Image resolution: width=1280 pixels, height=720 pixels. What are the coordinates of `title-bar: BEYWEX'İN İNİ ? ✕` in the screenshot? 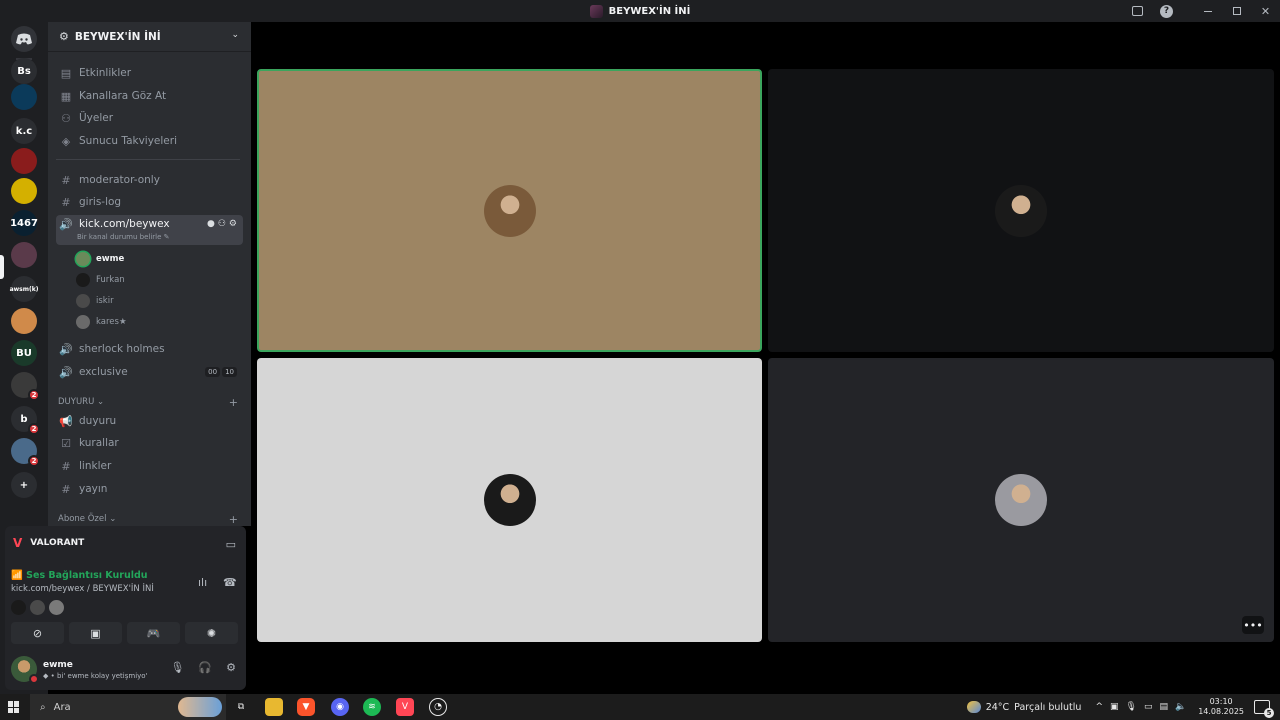 It's located at (640, 11).